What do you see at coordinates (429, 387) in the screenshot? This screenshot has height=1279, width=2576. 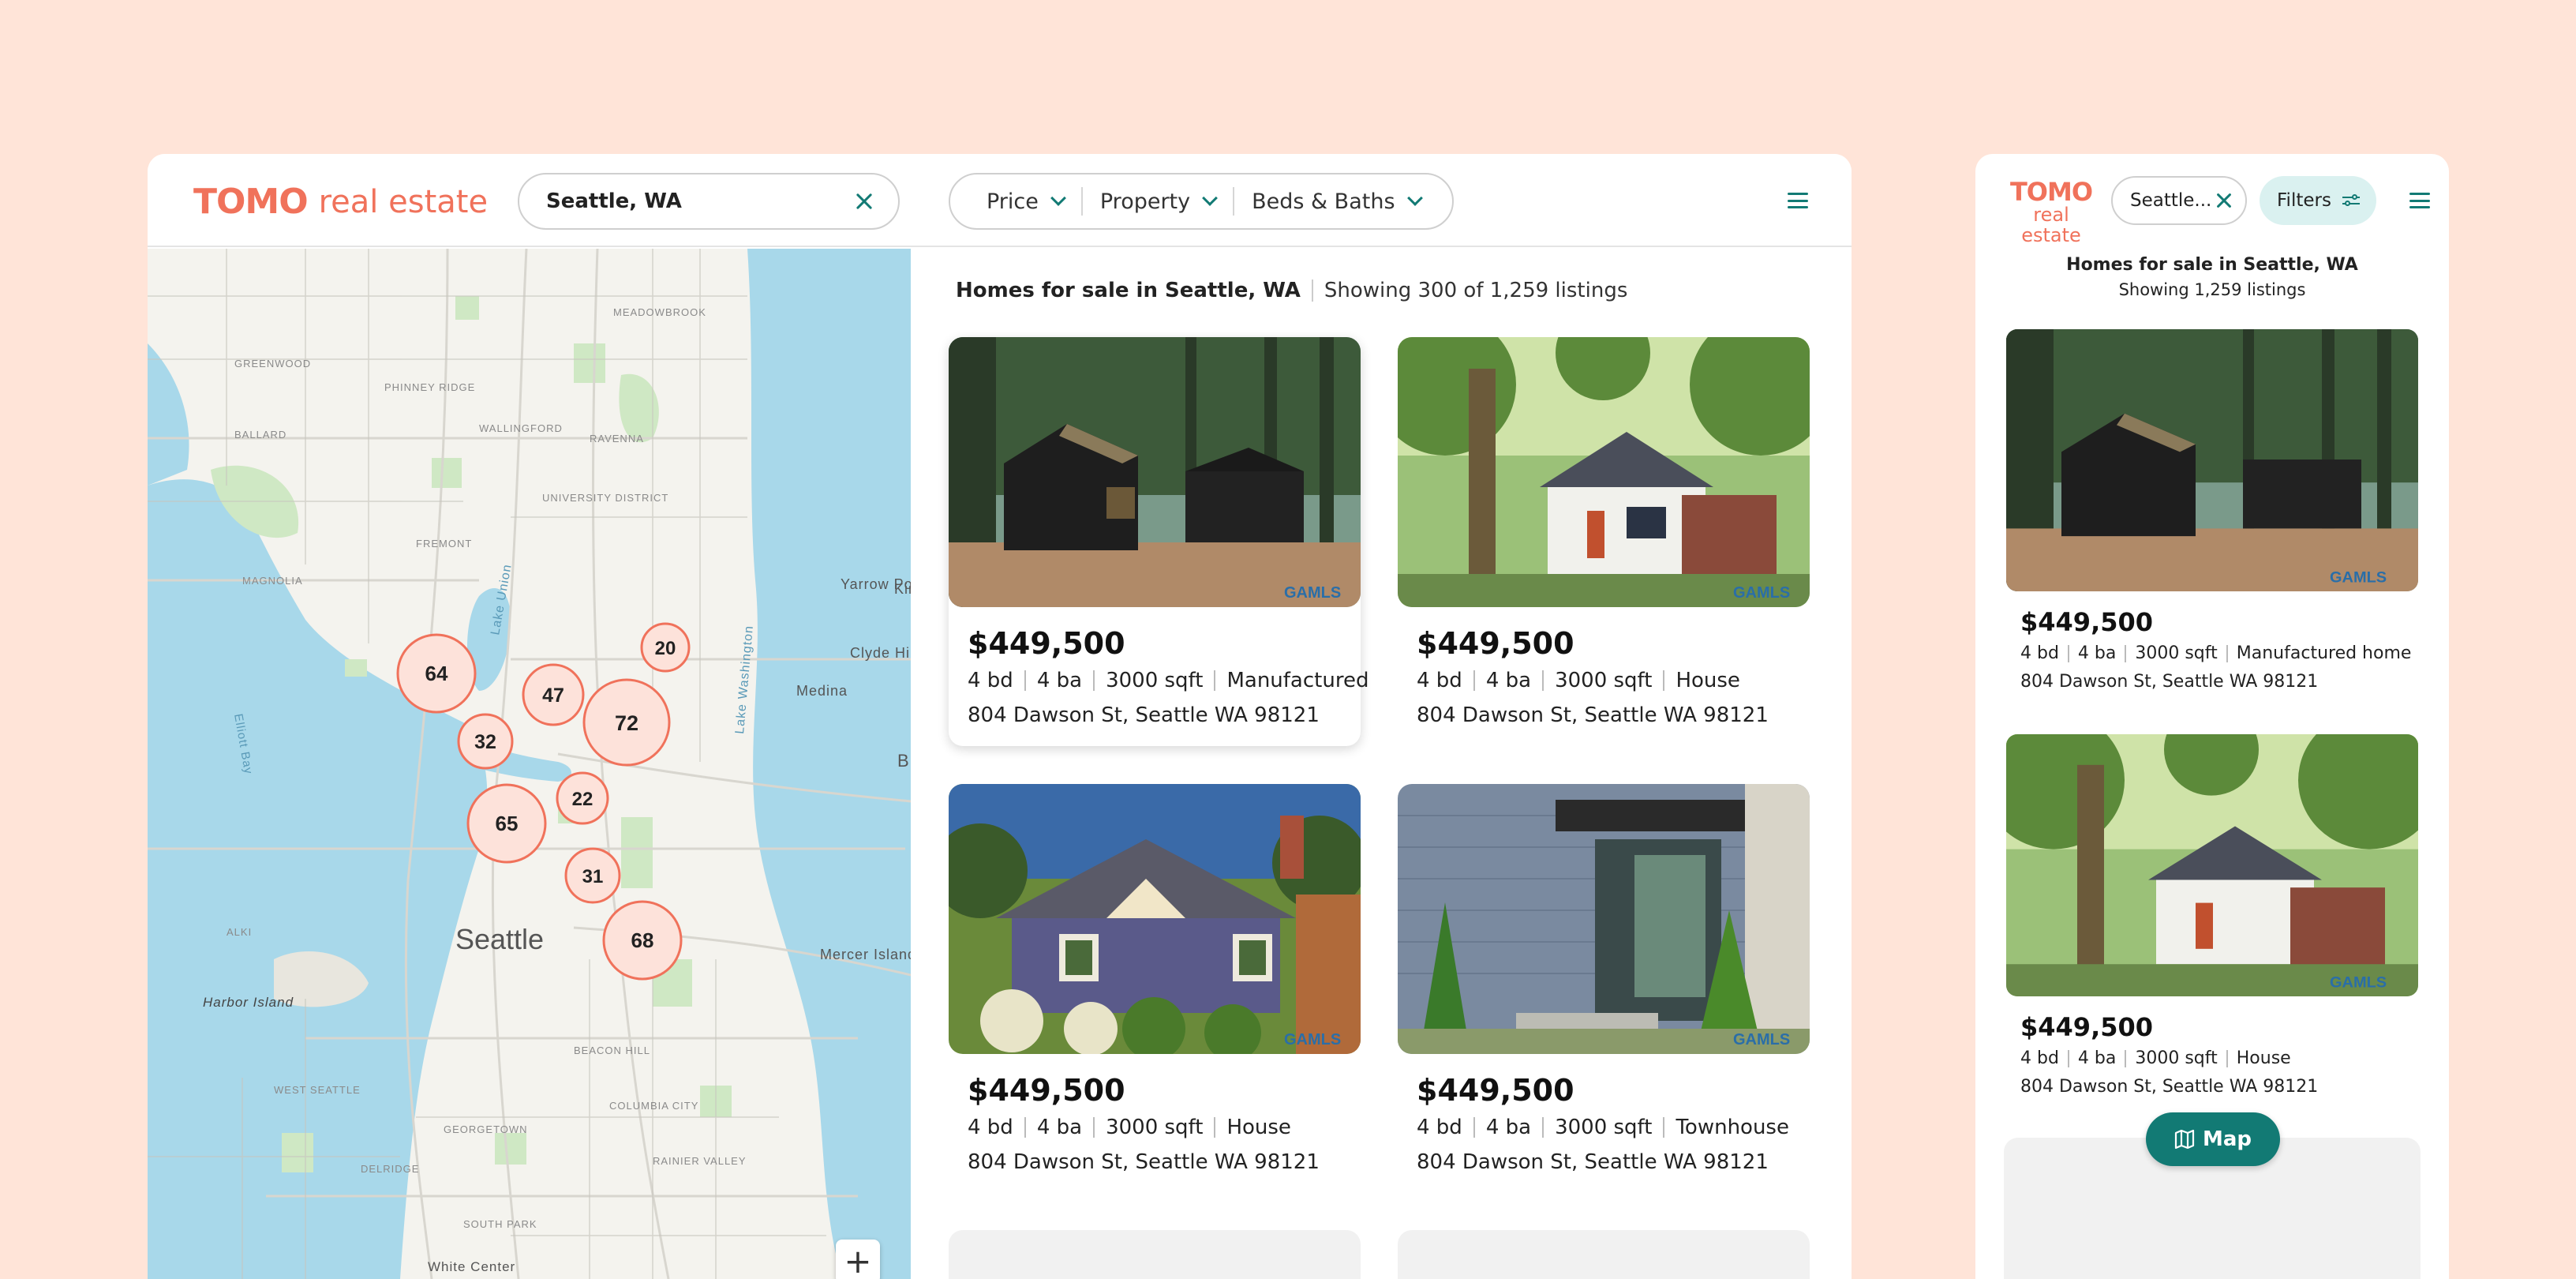 I see `map-label: PHINNEY RIDGE` at bounding box center [429, 387].